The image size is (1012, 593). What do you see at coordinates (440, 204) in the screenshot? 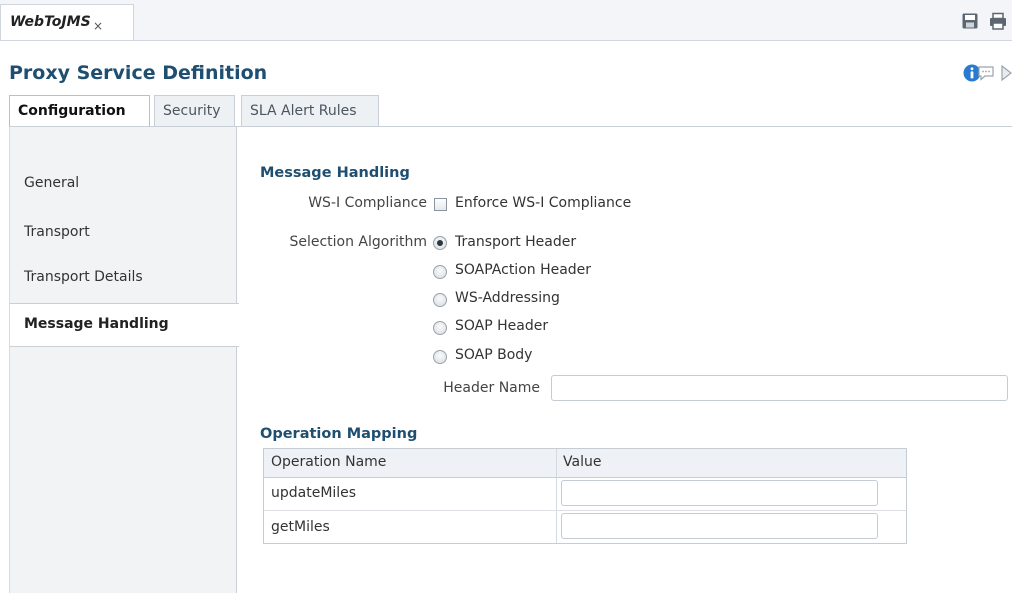
I see `enforce-ws-i-checkbox` at bounding box center [440, 204].